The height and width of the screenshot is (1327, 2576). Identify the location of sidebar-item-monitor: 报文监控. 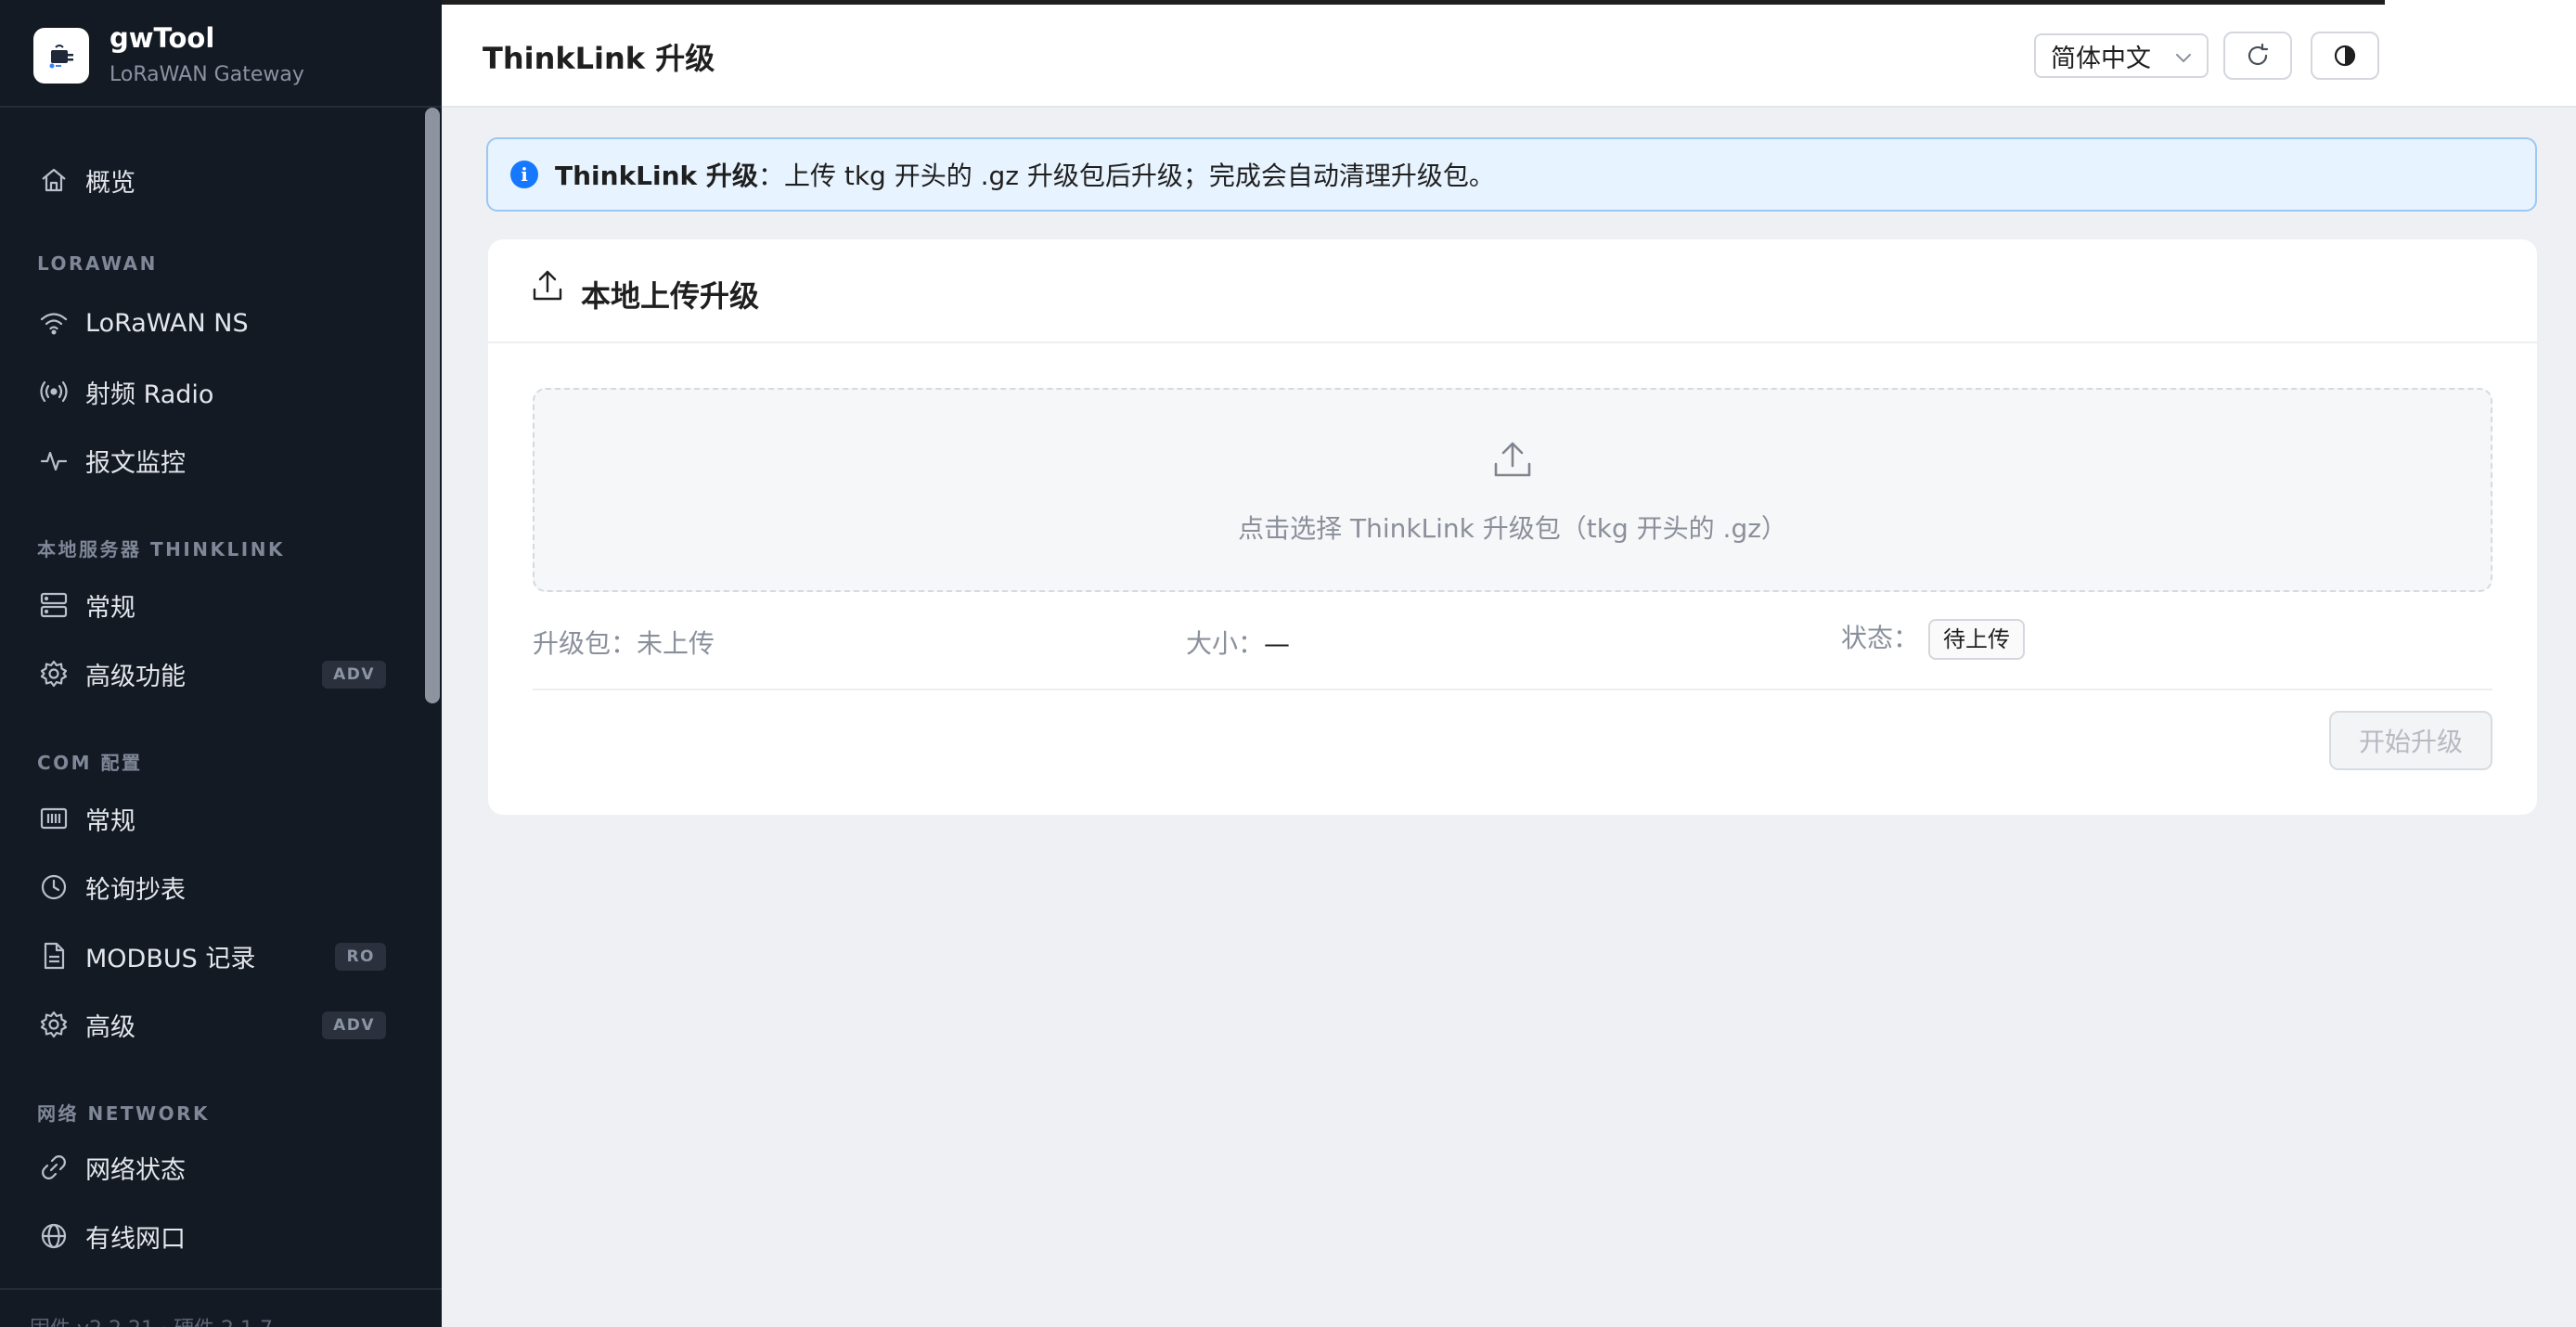
(208, 460).